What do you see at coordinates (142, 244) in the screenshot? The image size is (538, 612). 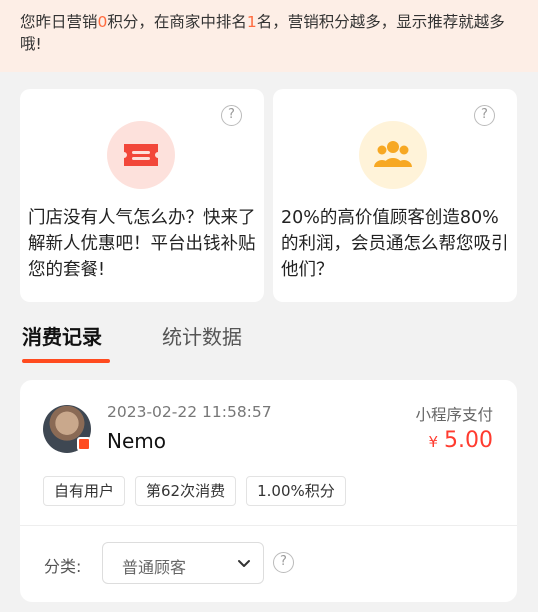 I see `promo-card-text: 门店没有人气怎么办？快来了解新人优惠吧！平台出钱补贴您的套餐!` at bounding box center [142, 244].